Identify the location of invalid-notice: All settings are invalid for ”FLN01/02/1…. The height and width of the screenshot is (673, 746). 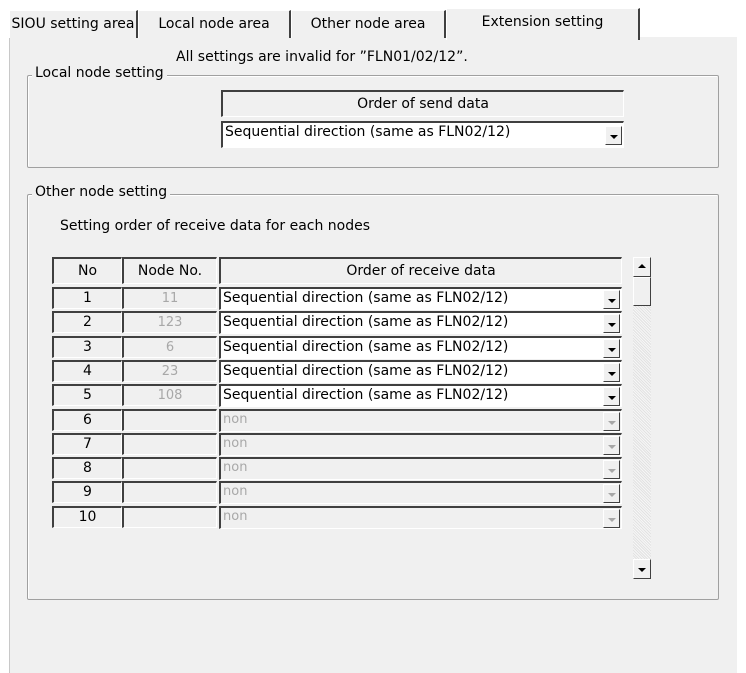
(322, 57).